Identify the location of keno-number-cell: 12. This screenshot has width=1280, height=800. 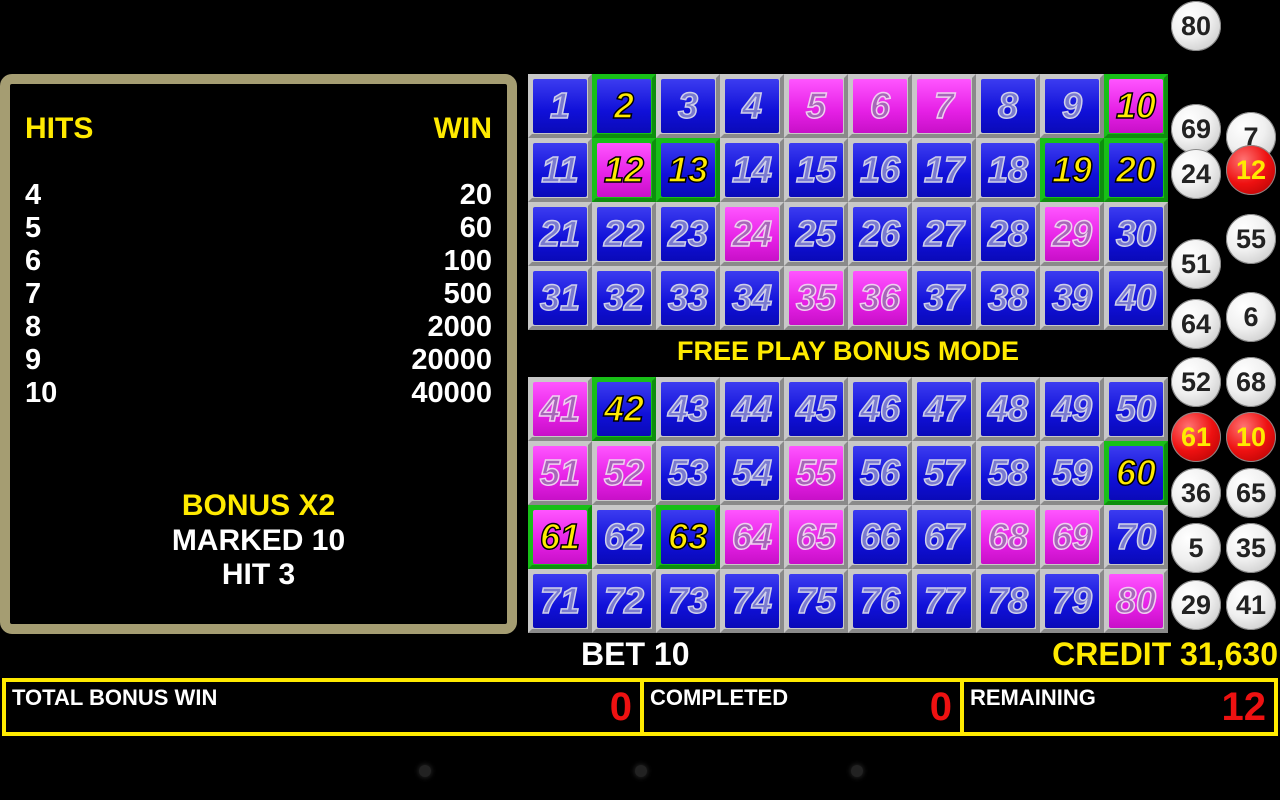
(624, 170).